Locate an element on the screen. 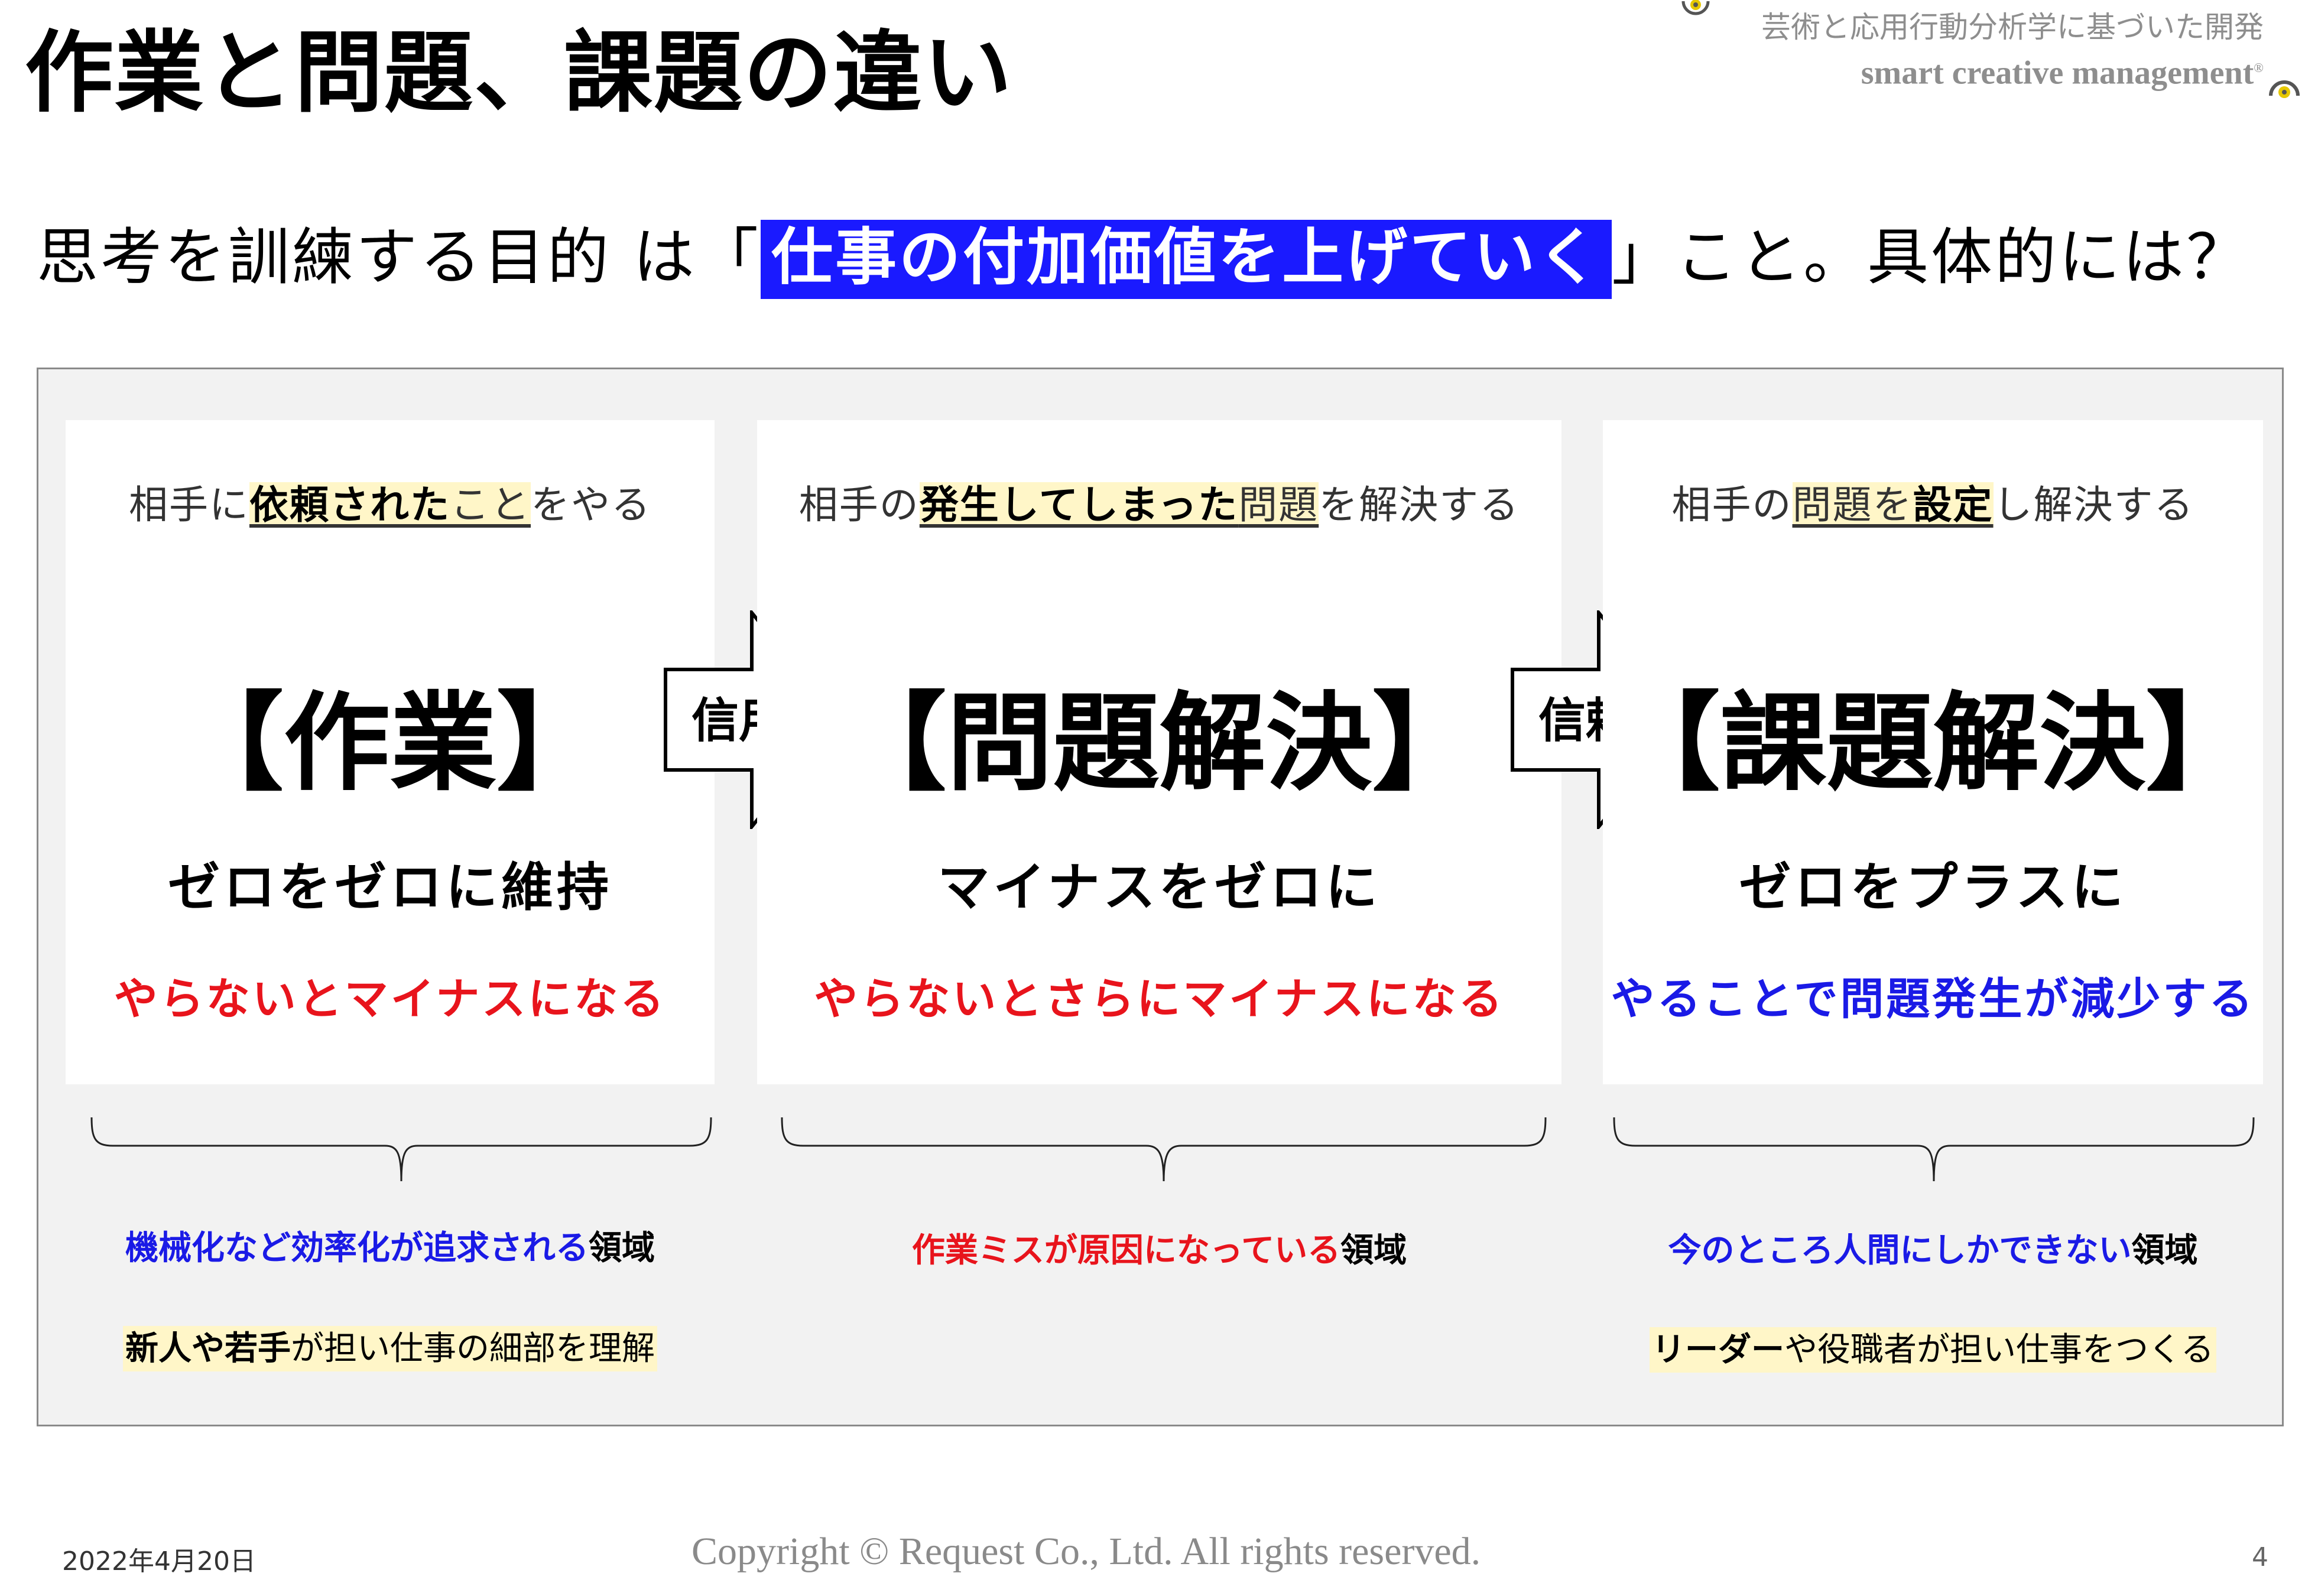 This screenshot has height=1596, width=2305. note-role: 新人や若手が担い仕事の細部を理解 is located at coordinates (390, 1346).